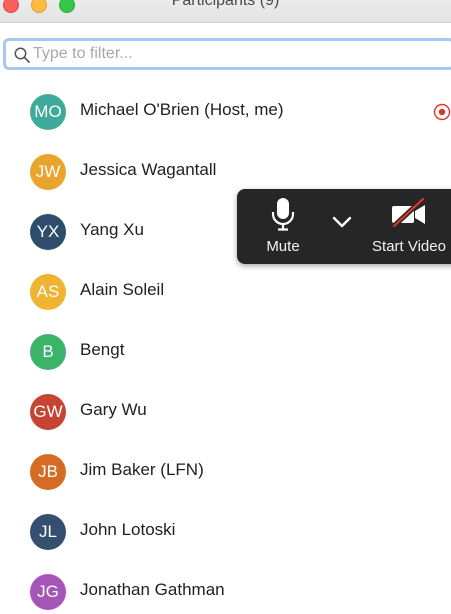 Image resolution: width=451 pixels, height=614 pixels. What do you see at coordinates (142, 469) in the screenshot?
I see `participant-name: Jim Baker (LFN)` at bounding box center [142, 469].